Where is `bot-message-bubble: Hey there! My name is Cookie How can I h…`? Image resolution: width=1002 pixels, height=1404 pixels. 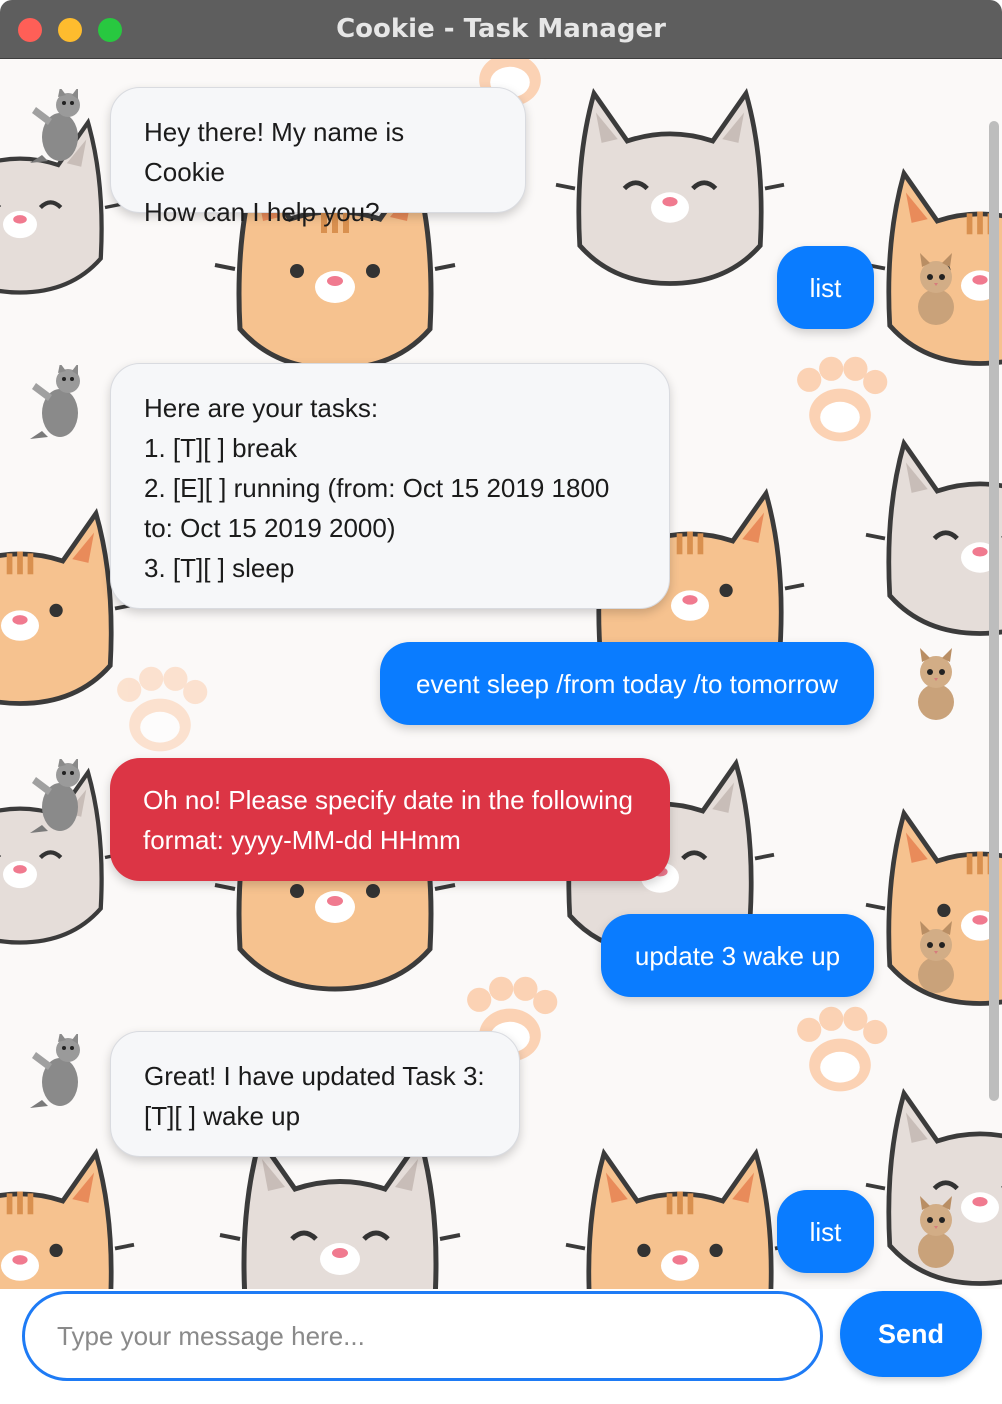
bot-message-bubble: Hey there! My name is Cookie How can I h… is located at coordinates (318, 157).